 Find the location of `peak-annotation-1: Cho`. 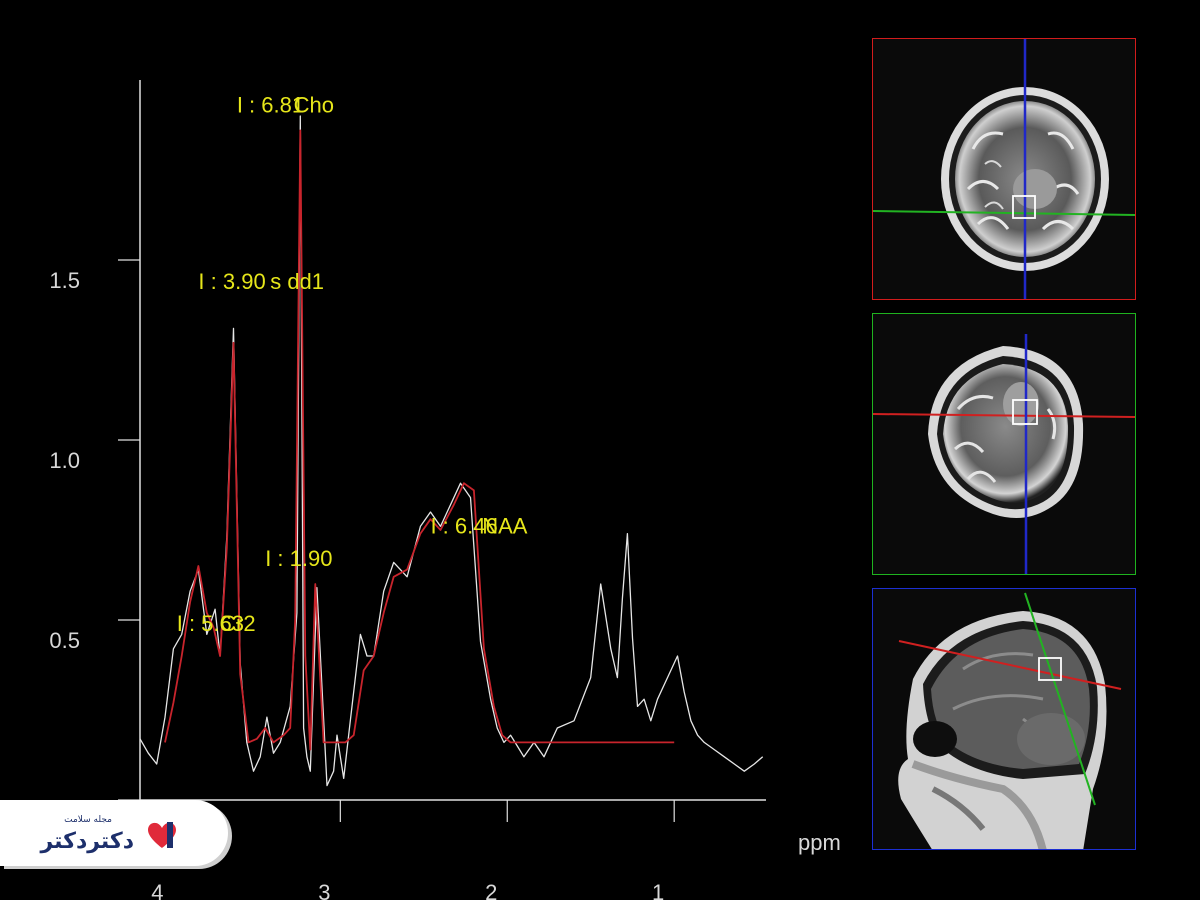

peak-annotation-1: Cho is located at coordinates (314, 104).